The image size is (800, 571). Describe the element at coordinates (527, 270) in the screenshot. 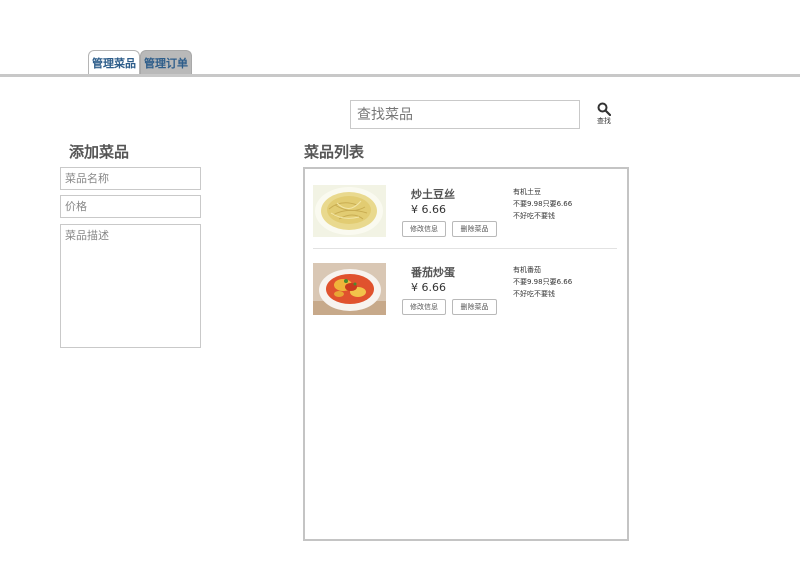

I see `dish-description-line: 有机番茄` at that location.